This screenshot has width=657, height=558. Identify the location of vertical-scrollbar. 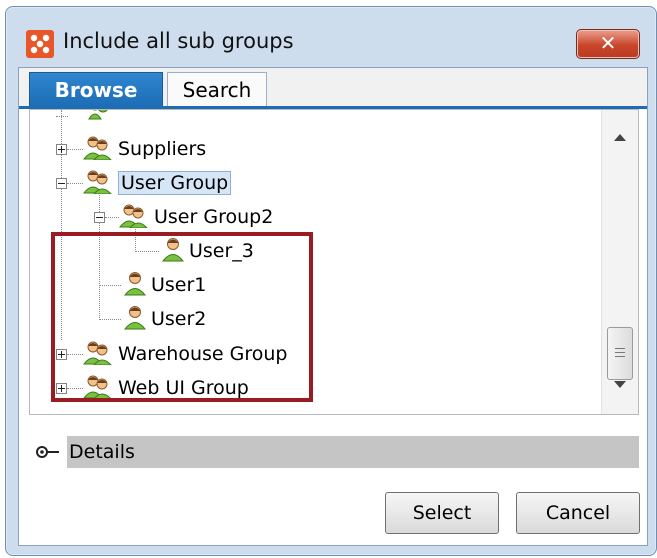
(619, 262).